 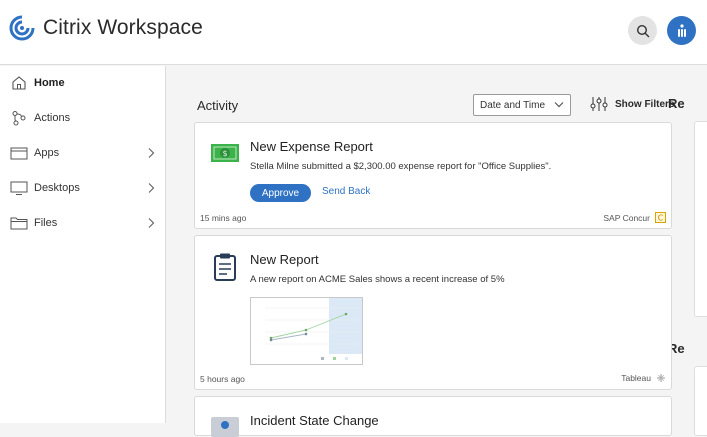 What do you see at coordinates (19, 188) in the screenshot?
I see `desktop-icon` at bounding box center [19, 188].